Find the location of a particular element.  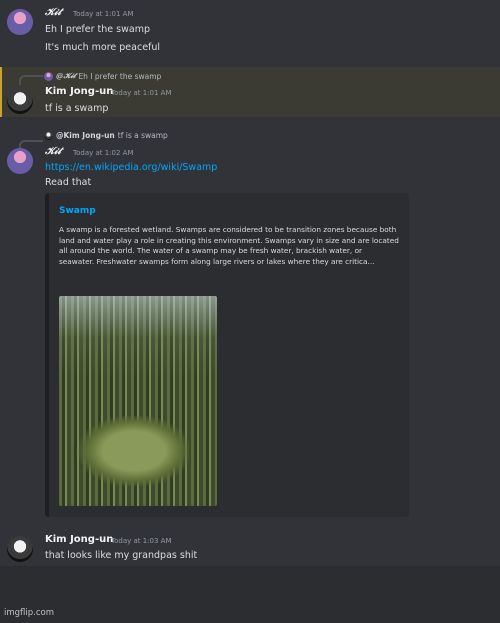

wikipedia-link: https://en.wikipedia.org/wiki/Swamp is located at coordinates (131, 167).